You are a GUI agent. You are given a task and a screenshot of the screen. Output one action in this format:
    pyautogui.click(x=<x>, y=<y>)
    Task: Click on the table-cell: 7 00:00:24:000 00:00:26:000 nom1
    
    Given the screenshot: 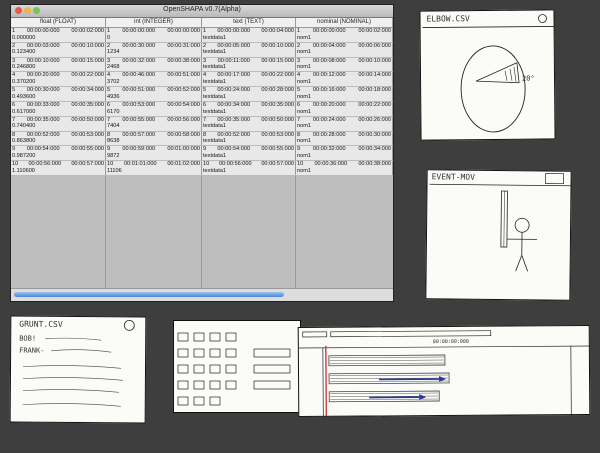 What is the action you would take?
    pyautogui.click(x=344, y=123)
    